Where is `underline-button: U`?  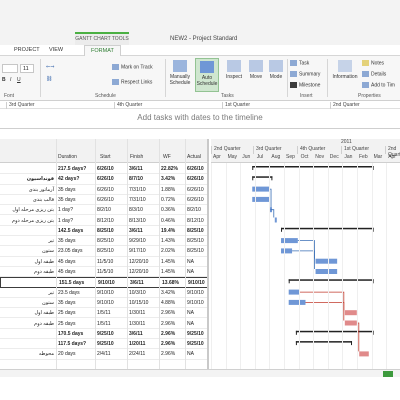 underline-button: U is located at coordinates (19, 80).